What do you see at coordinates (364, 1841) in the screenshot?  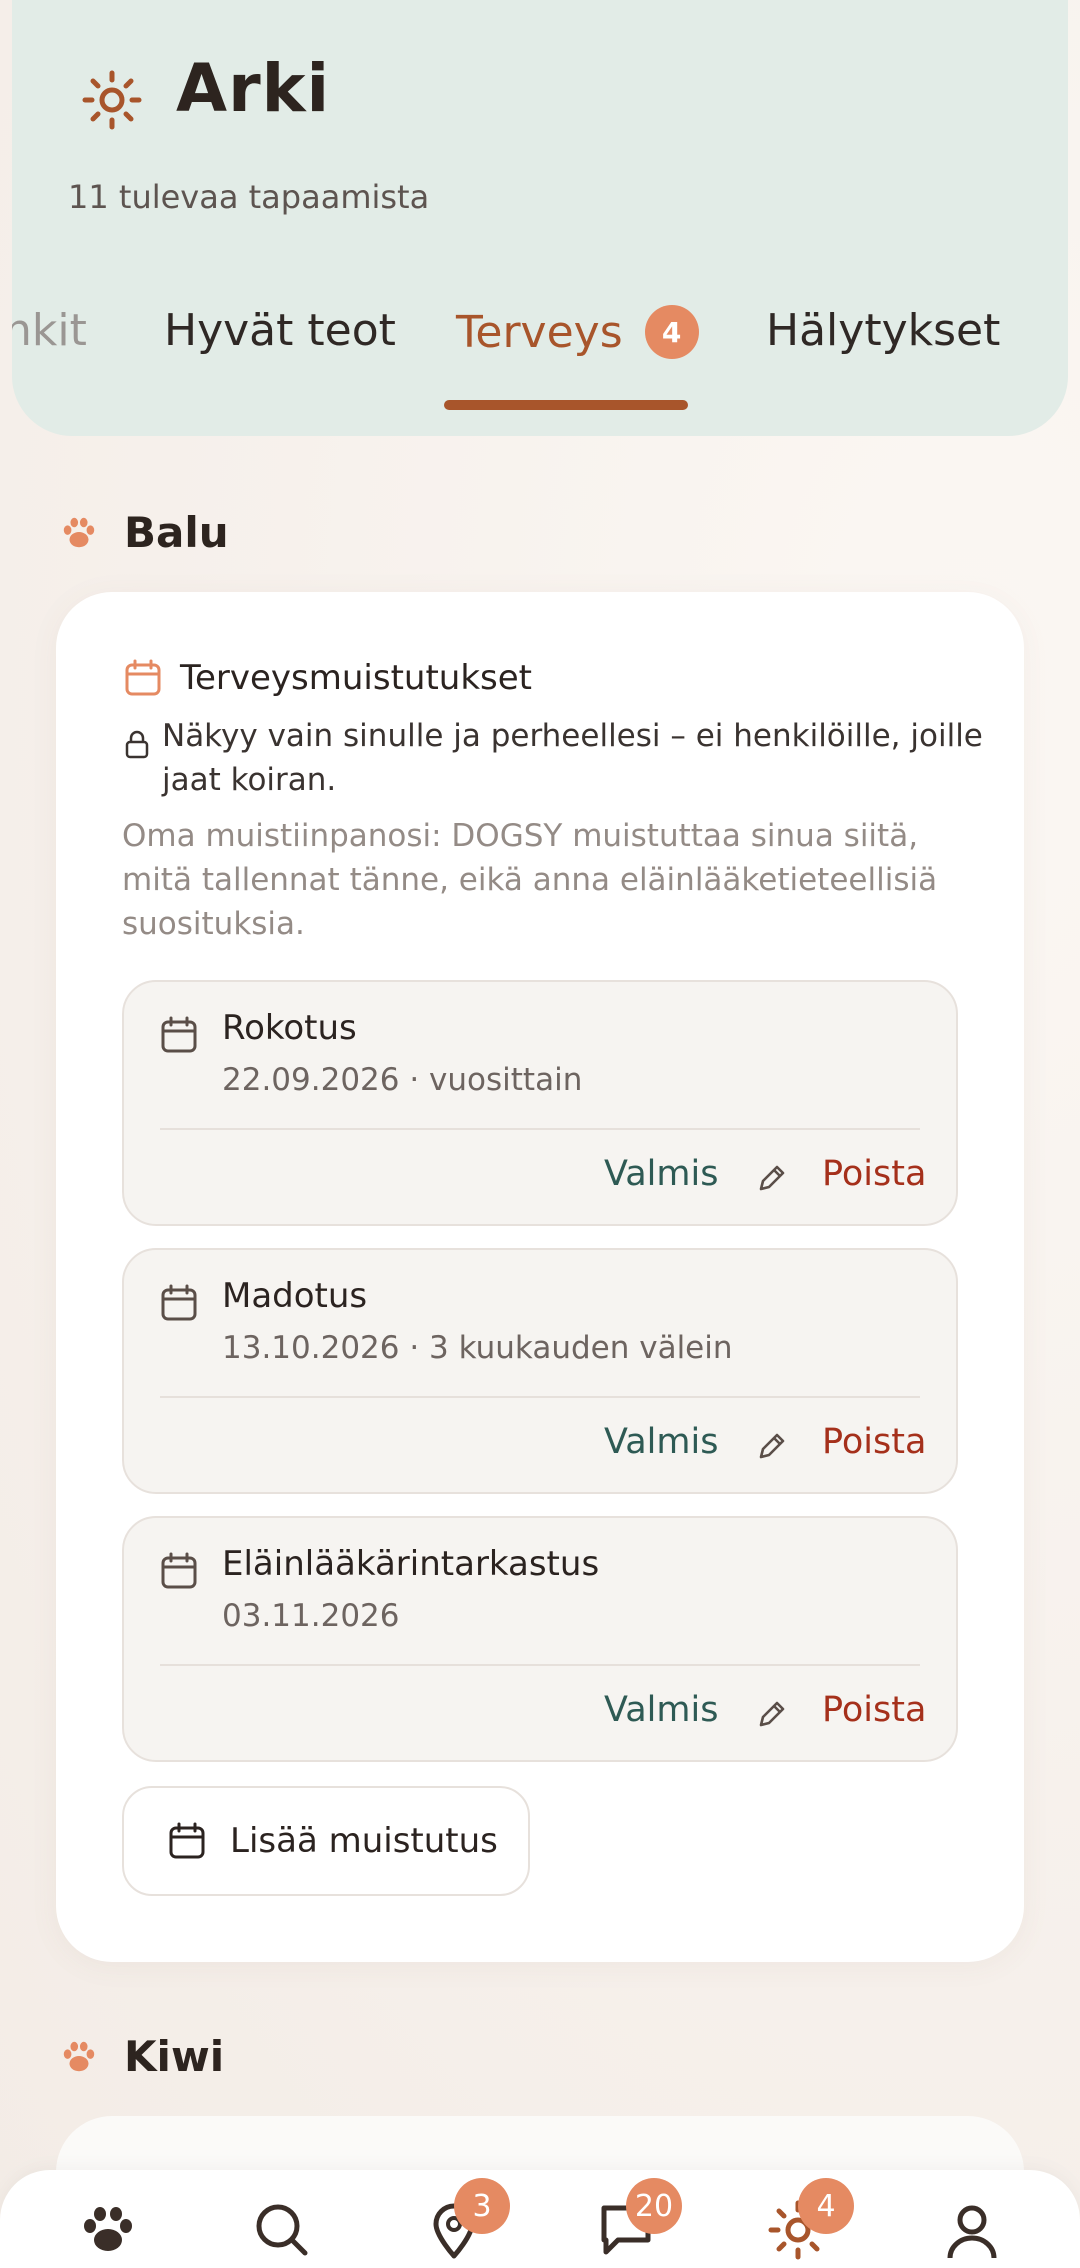 I see `add-reminder-label: Lisää muistutus` at bounding box center [364, 1841].